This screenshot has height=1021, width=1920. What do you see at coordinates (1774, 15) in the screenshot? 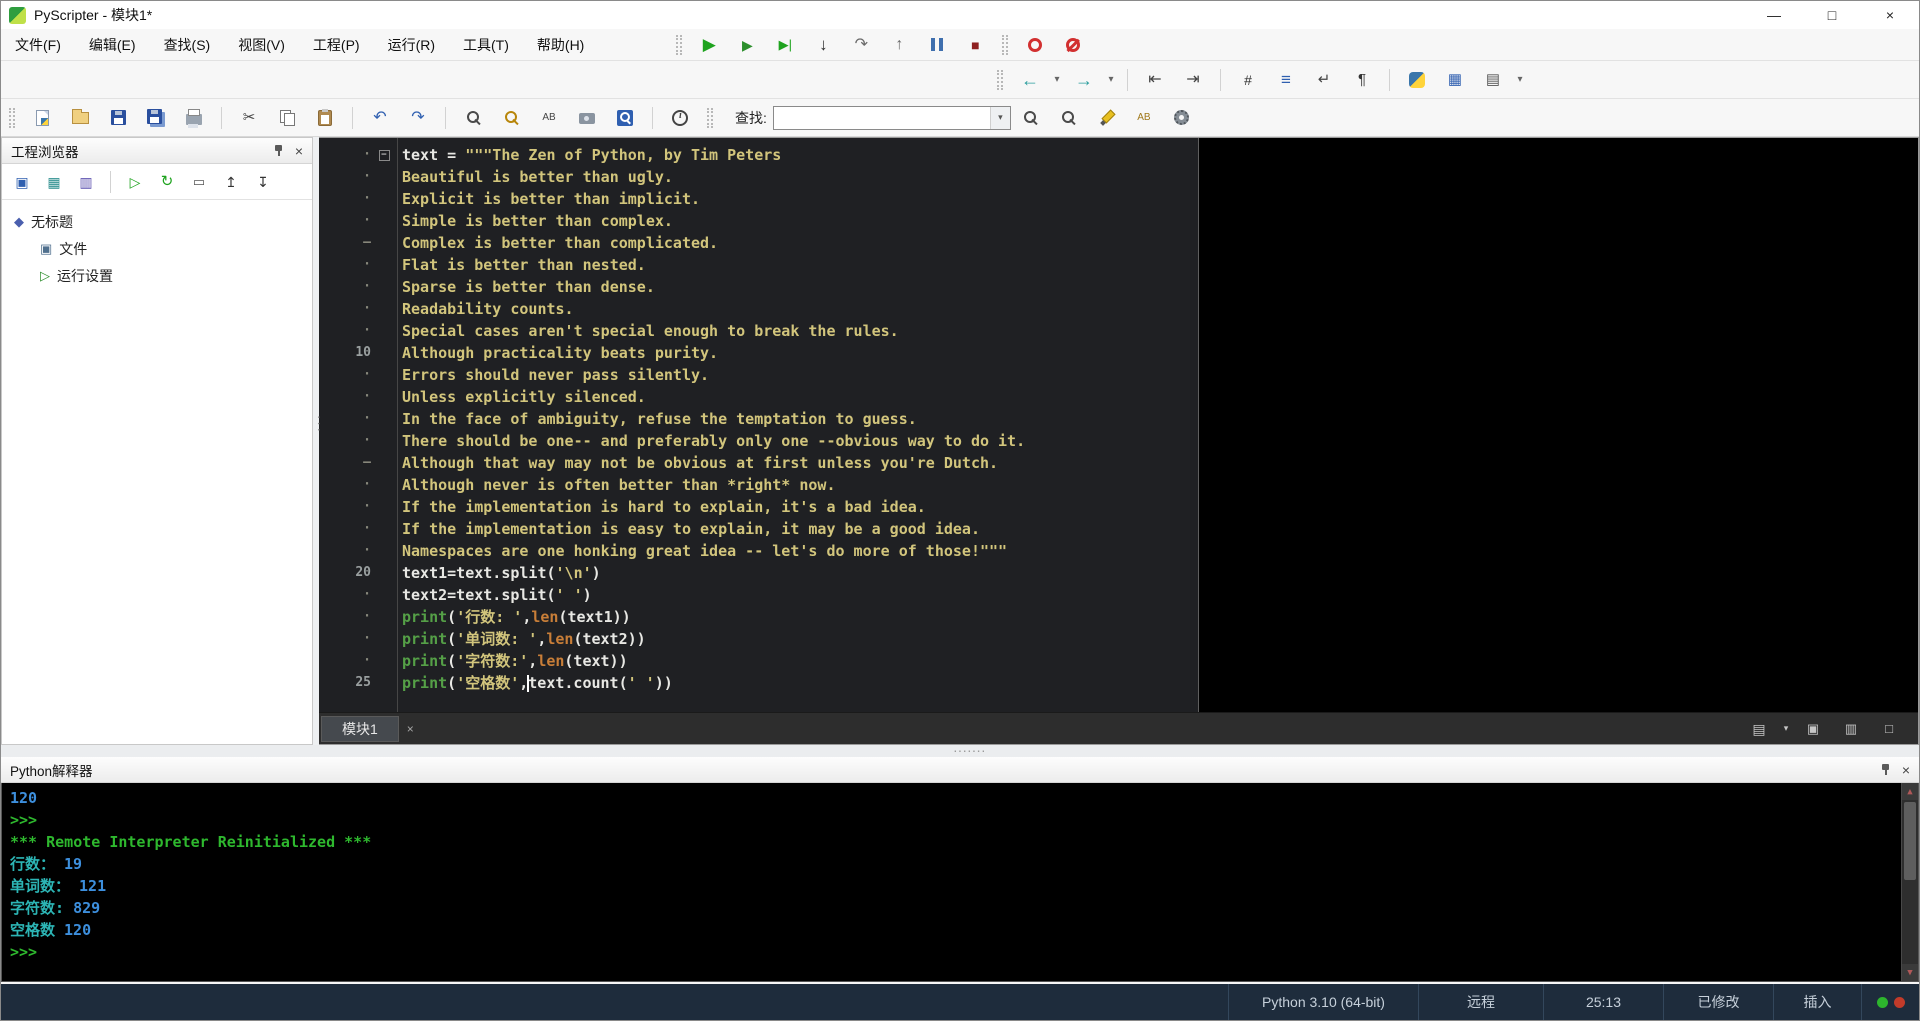
I see `minimize-button: —` at bounding box center [1774, 15].